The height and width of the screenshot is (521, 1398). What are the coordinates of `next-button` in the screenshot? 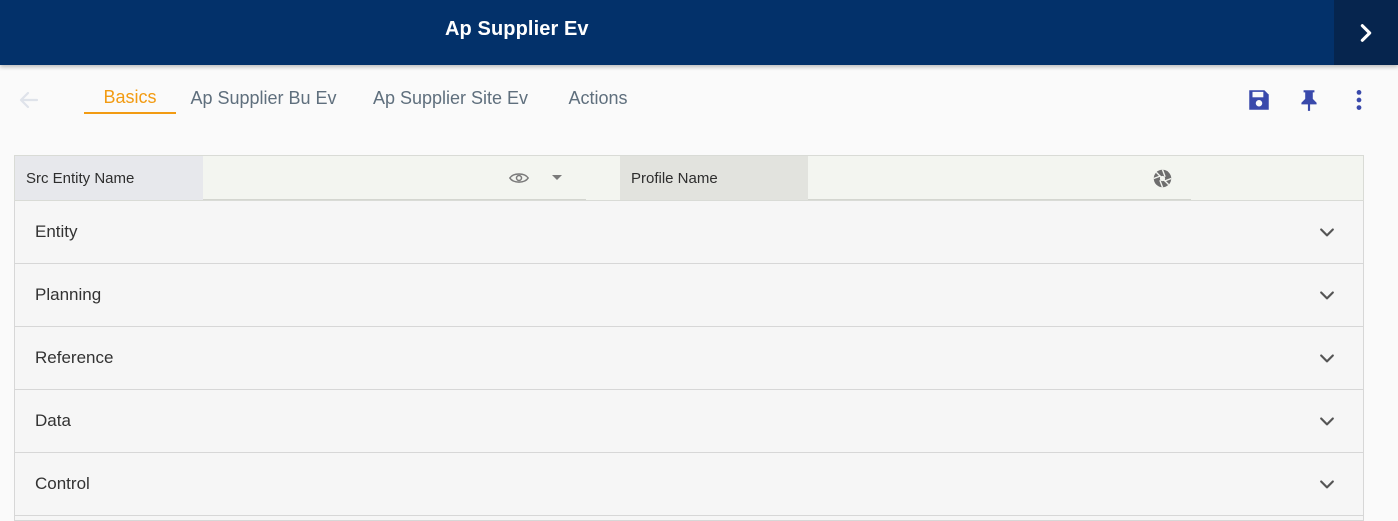 It's located at (1366, 32).